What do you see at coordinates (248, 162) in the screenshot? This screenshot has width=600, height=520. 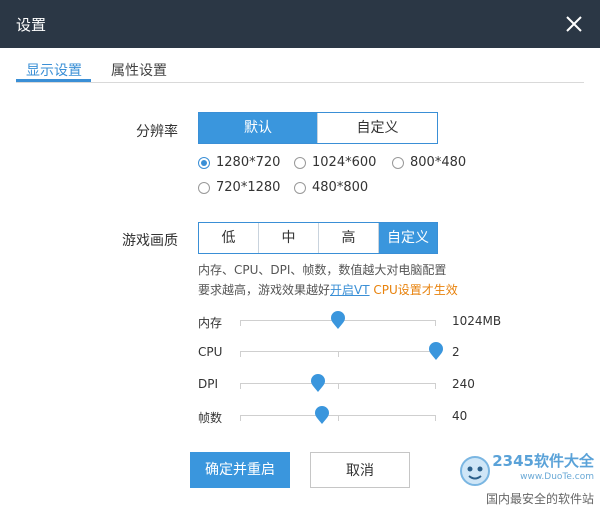 I see `radio-label: 1280*720` at bounding box center [248, 162].